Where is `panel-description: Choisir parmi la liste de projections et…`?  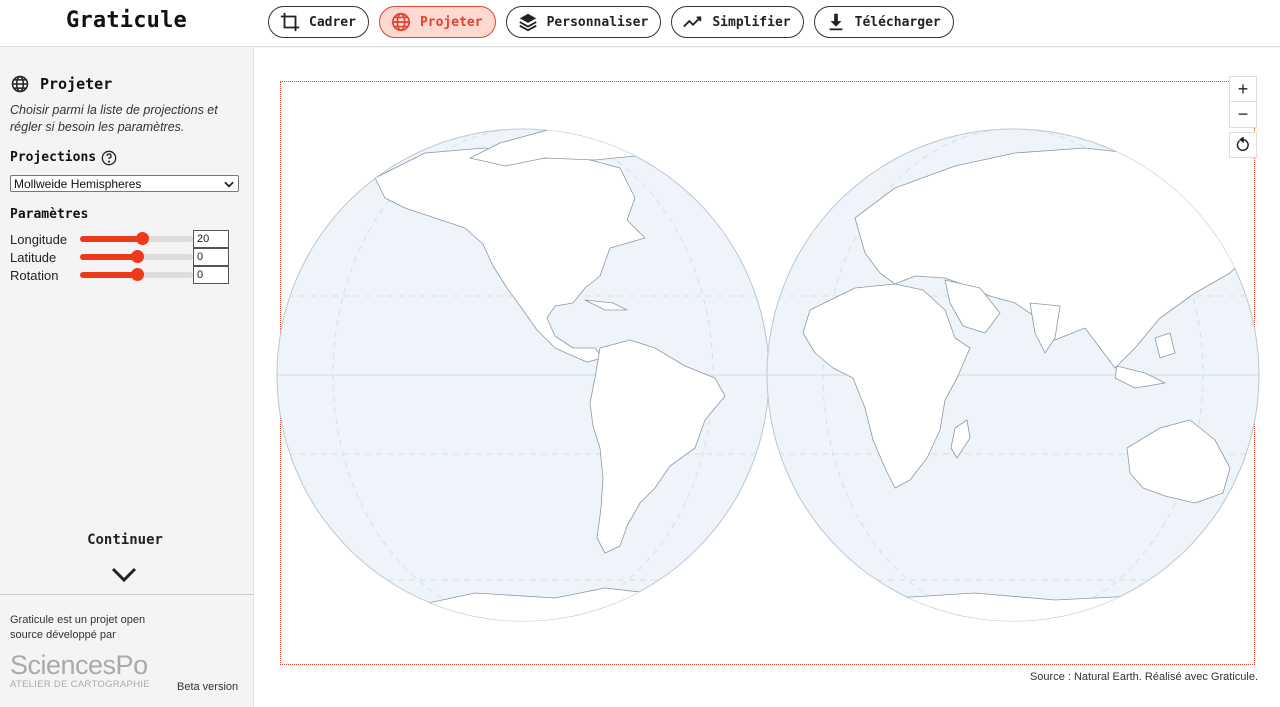 panel-description: Choisir parmi la liste de projections et… is located at coordinates (114, 118).